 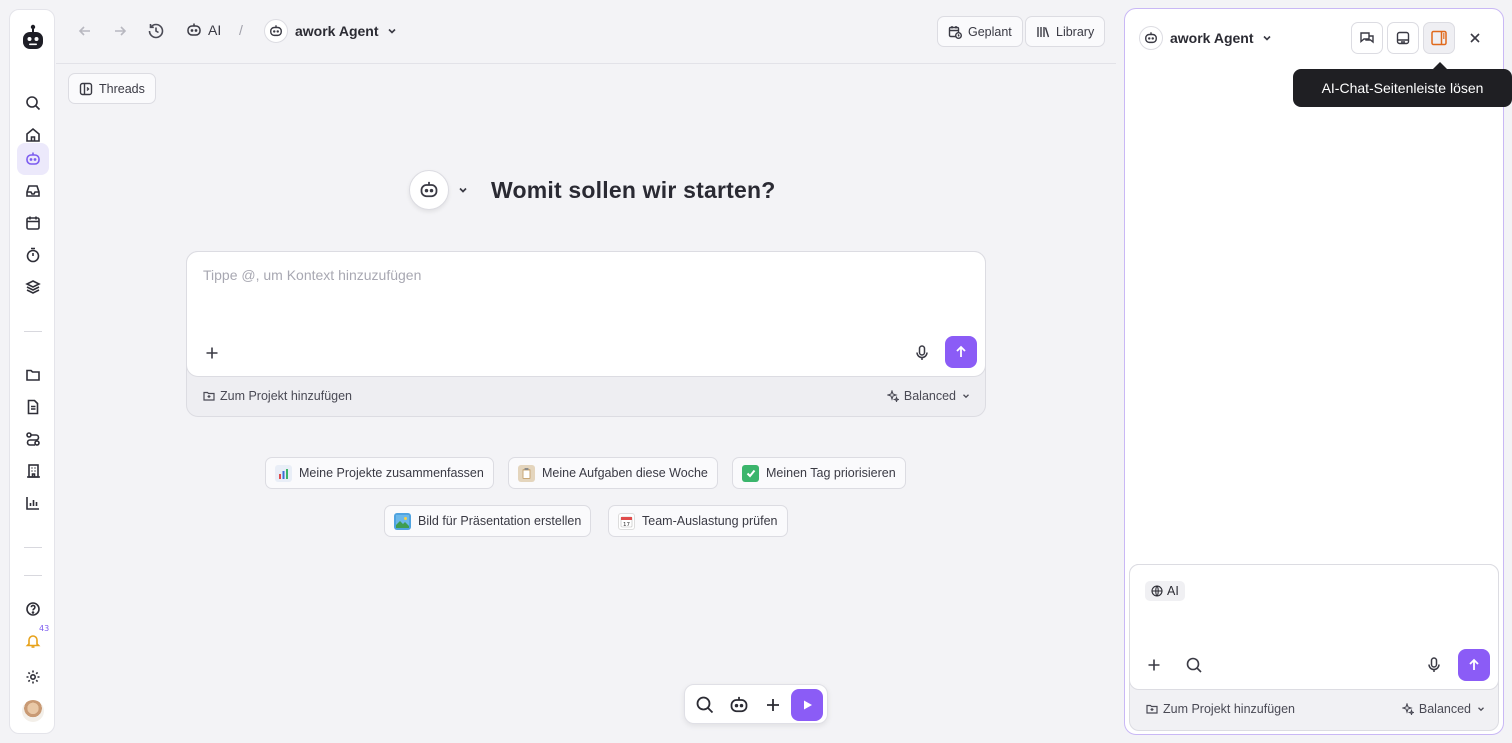 I want to click on panel-undock-button, so click(x=1439, y=38).